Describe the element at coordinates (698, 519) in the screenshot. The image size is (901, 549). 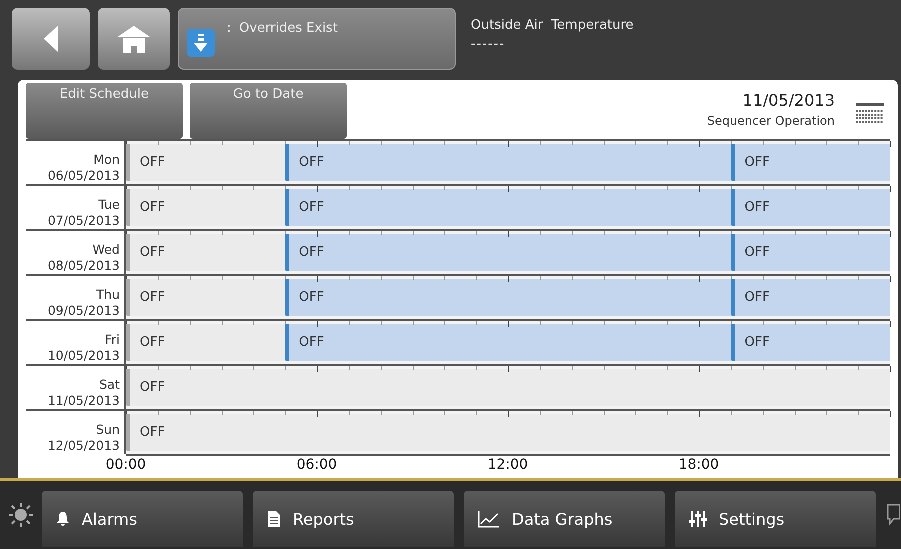
I see `sliders-icon` at that location.